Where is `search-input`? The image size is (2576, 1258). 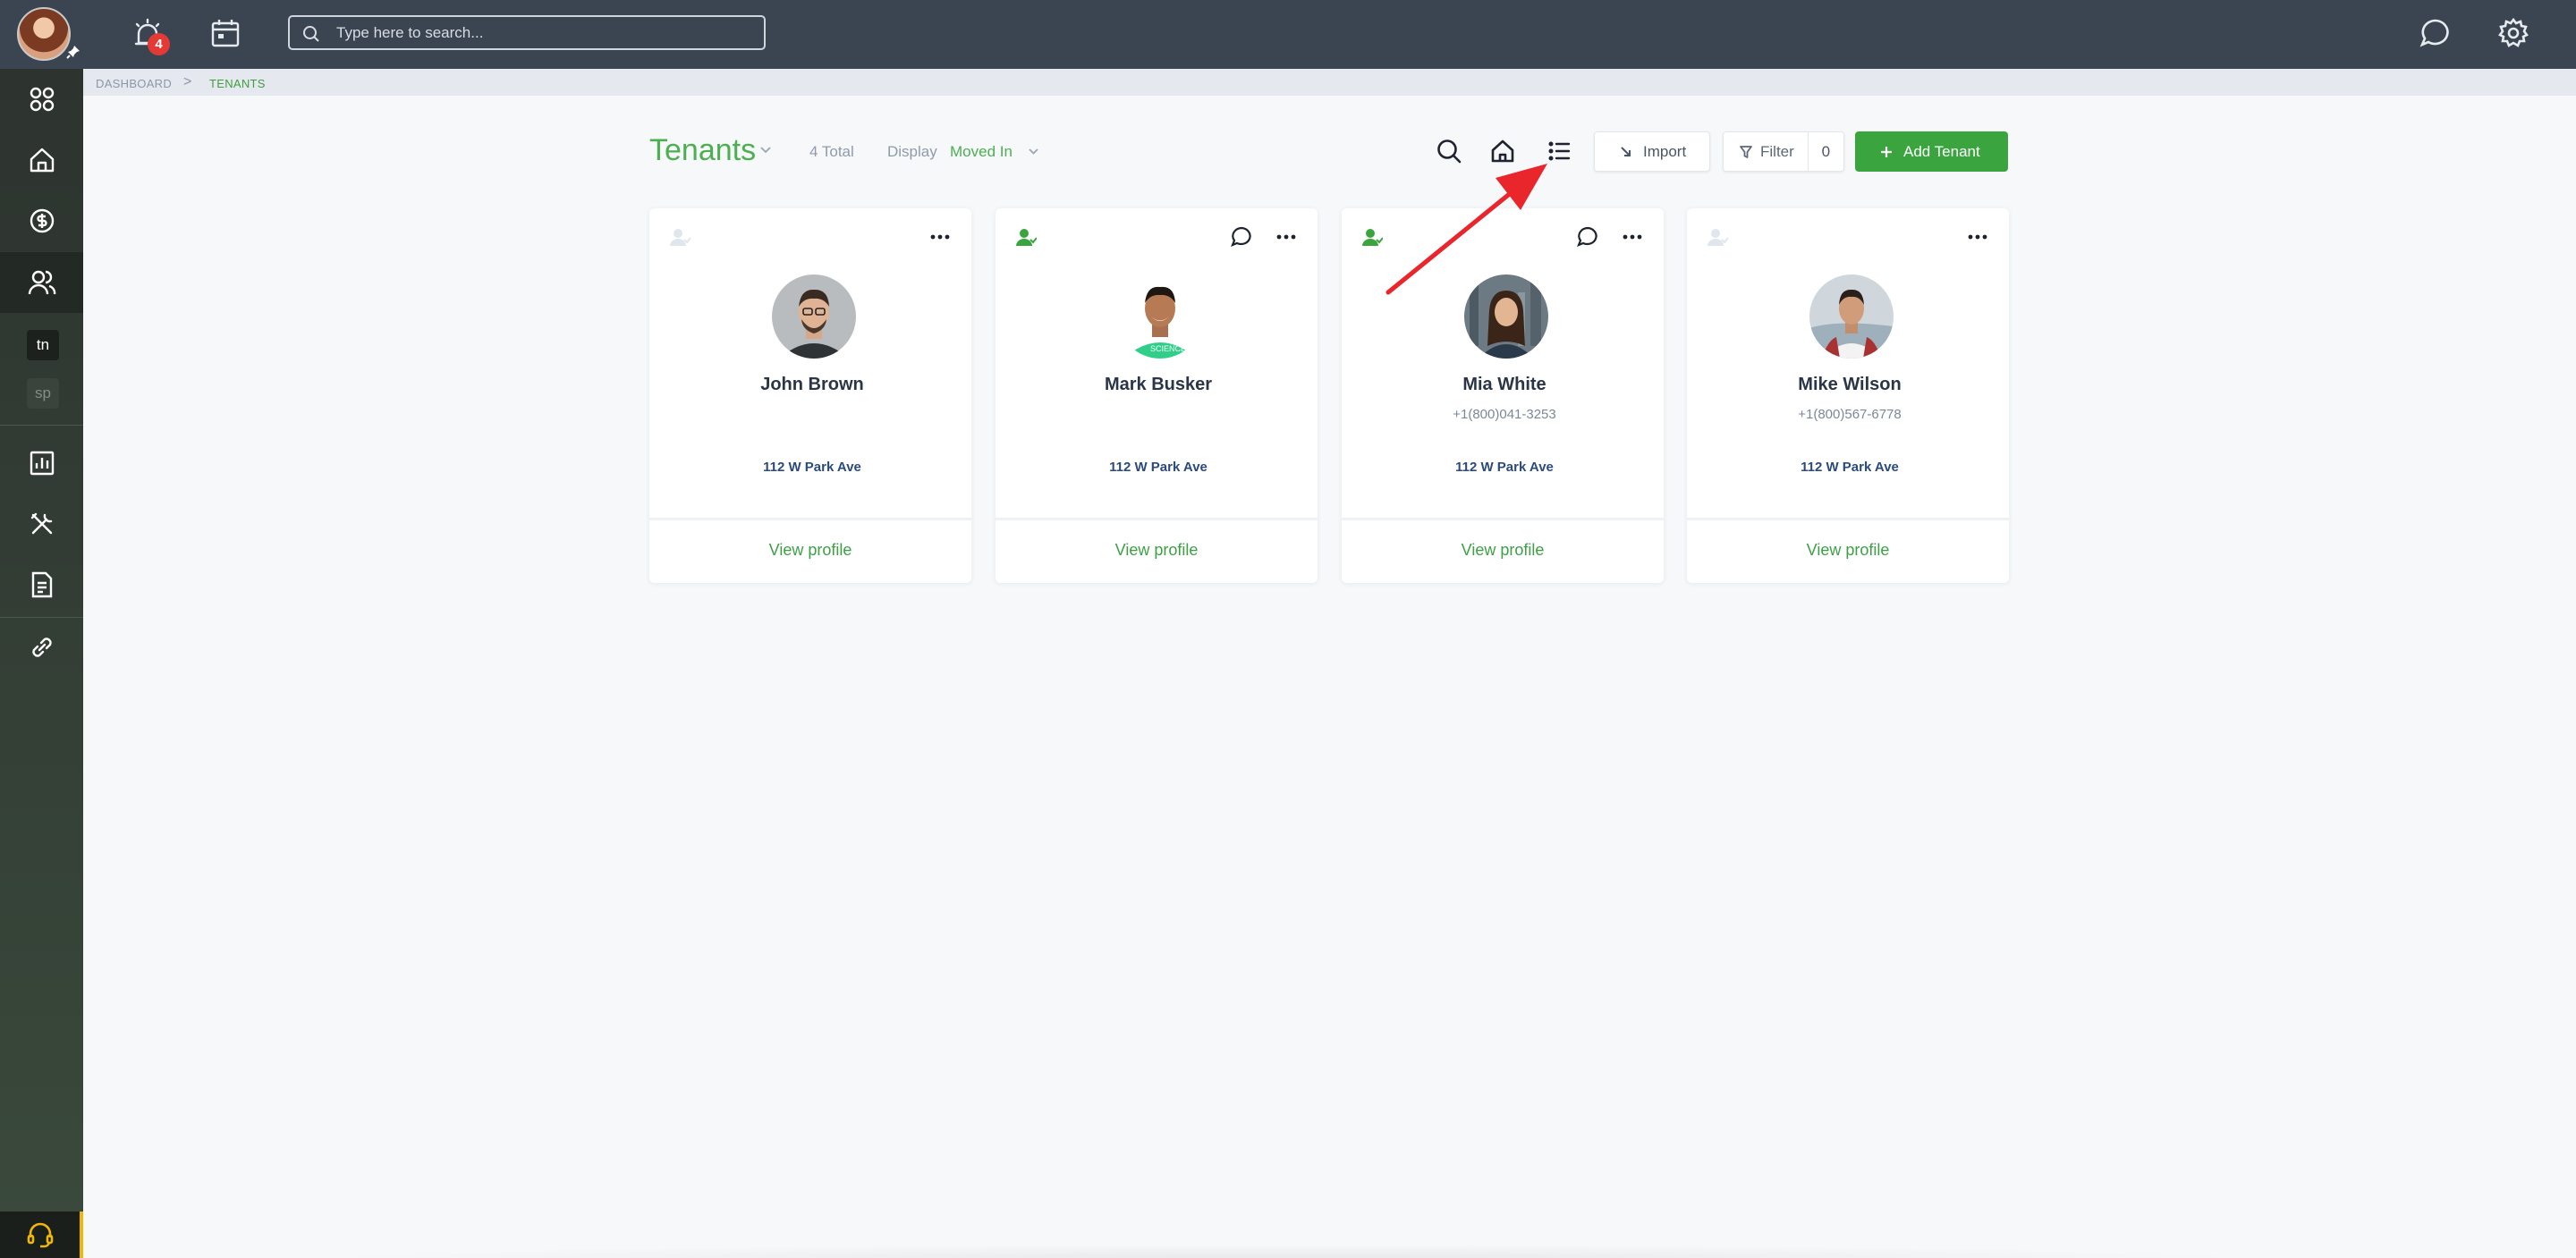 search-input is located at coordinates (546, 32).